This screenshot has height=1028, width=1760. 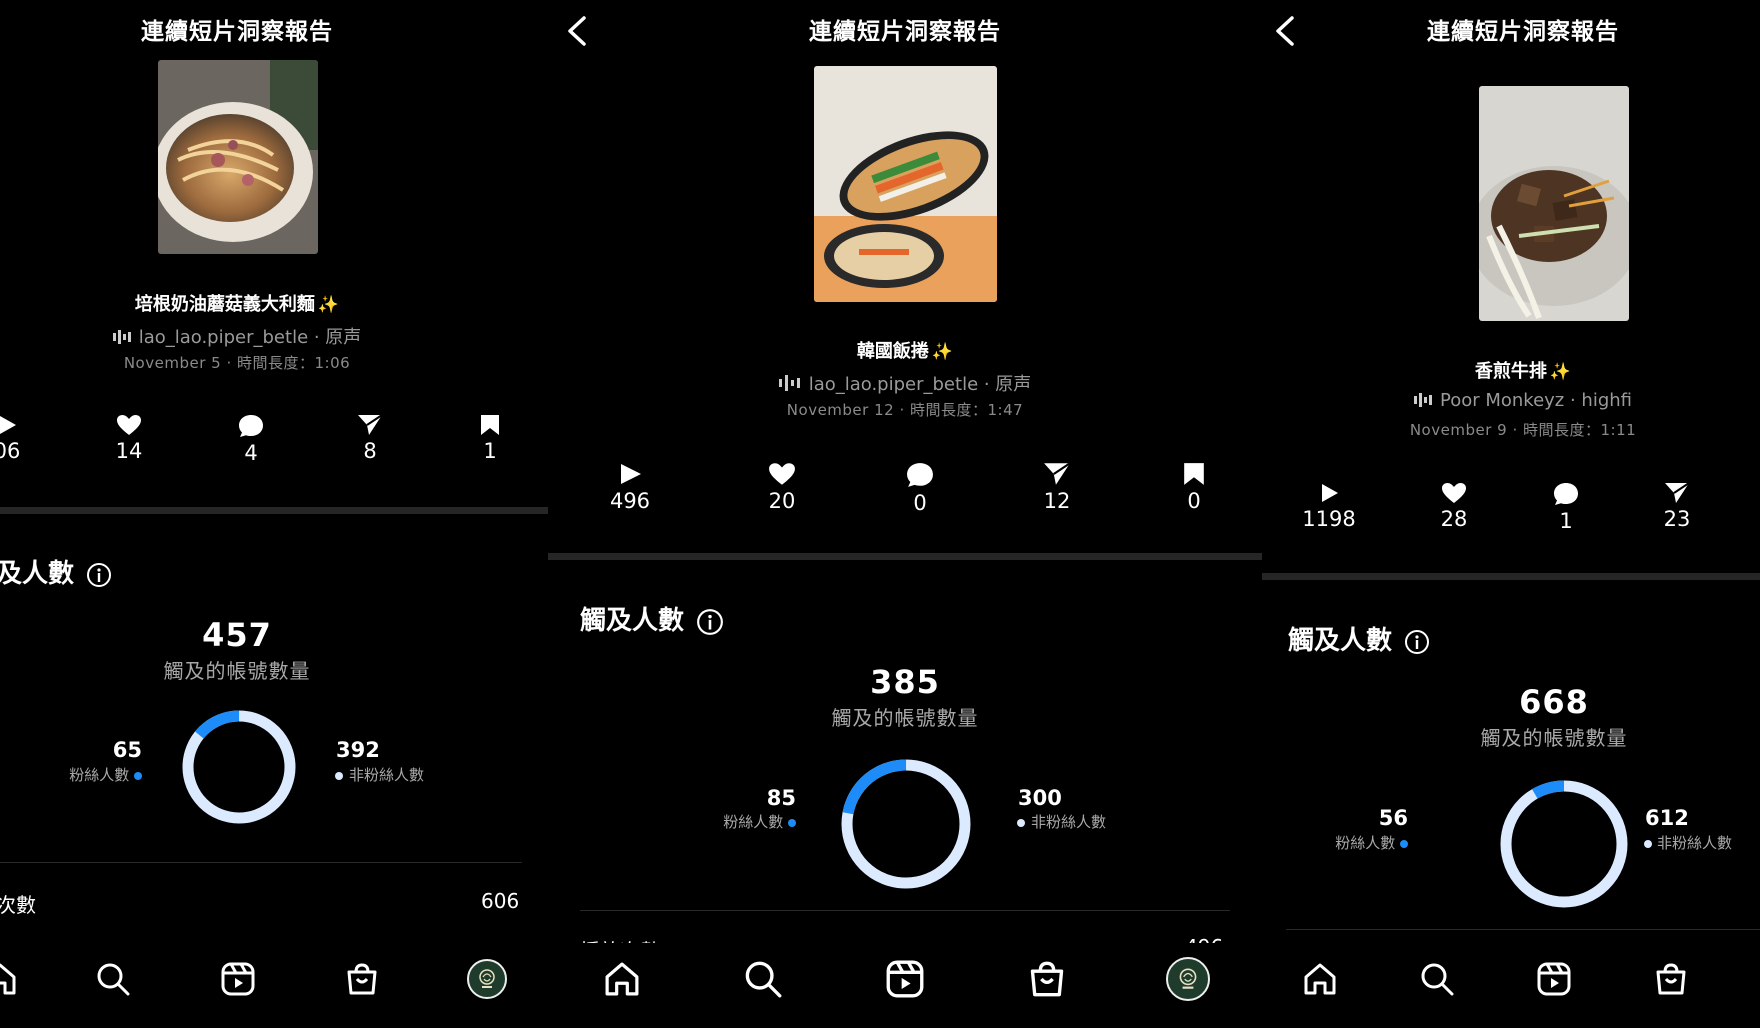 I want to click on followers-label-text: 粉絲人數, so click(x=99, y=775).